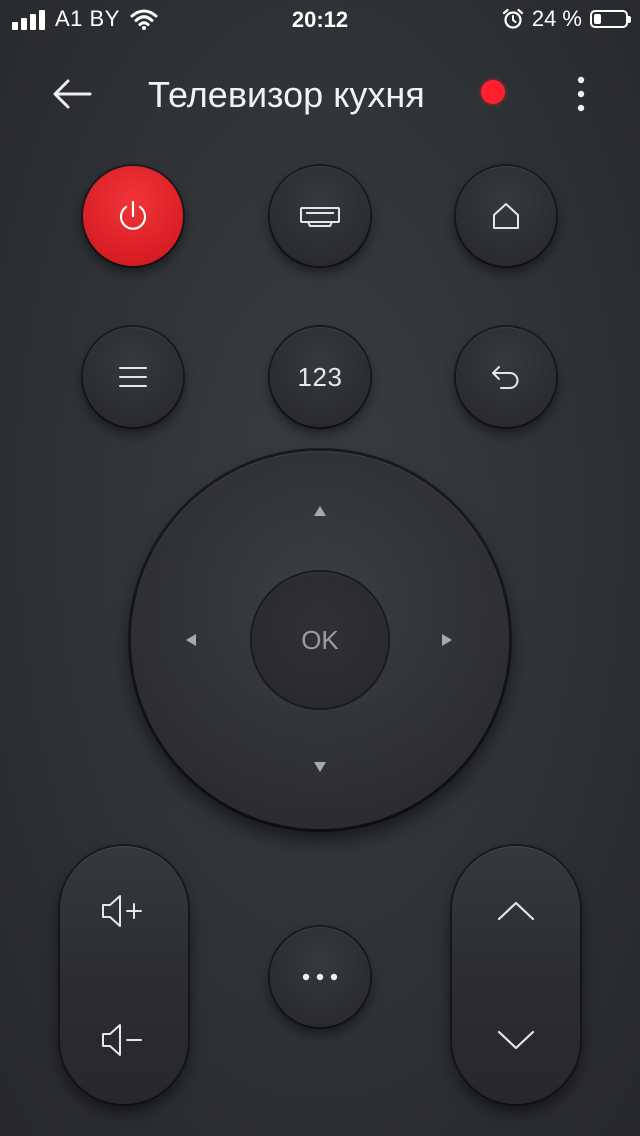 Image resolution: width=640 pixels, height=1136 pixels. I want to click on ok-label: OK, so click(320, 639).